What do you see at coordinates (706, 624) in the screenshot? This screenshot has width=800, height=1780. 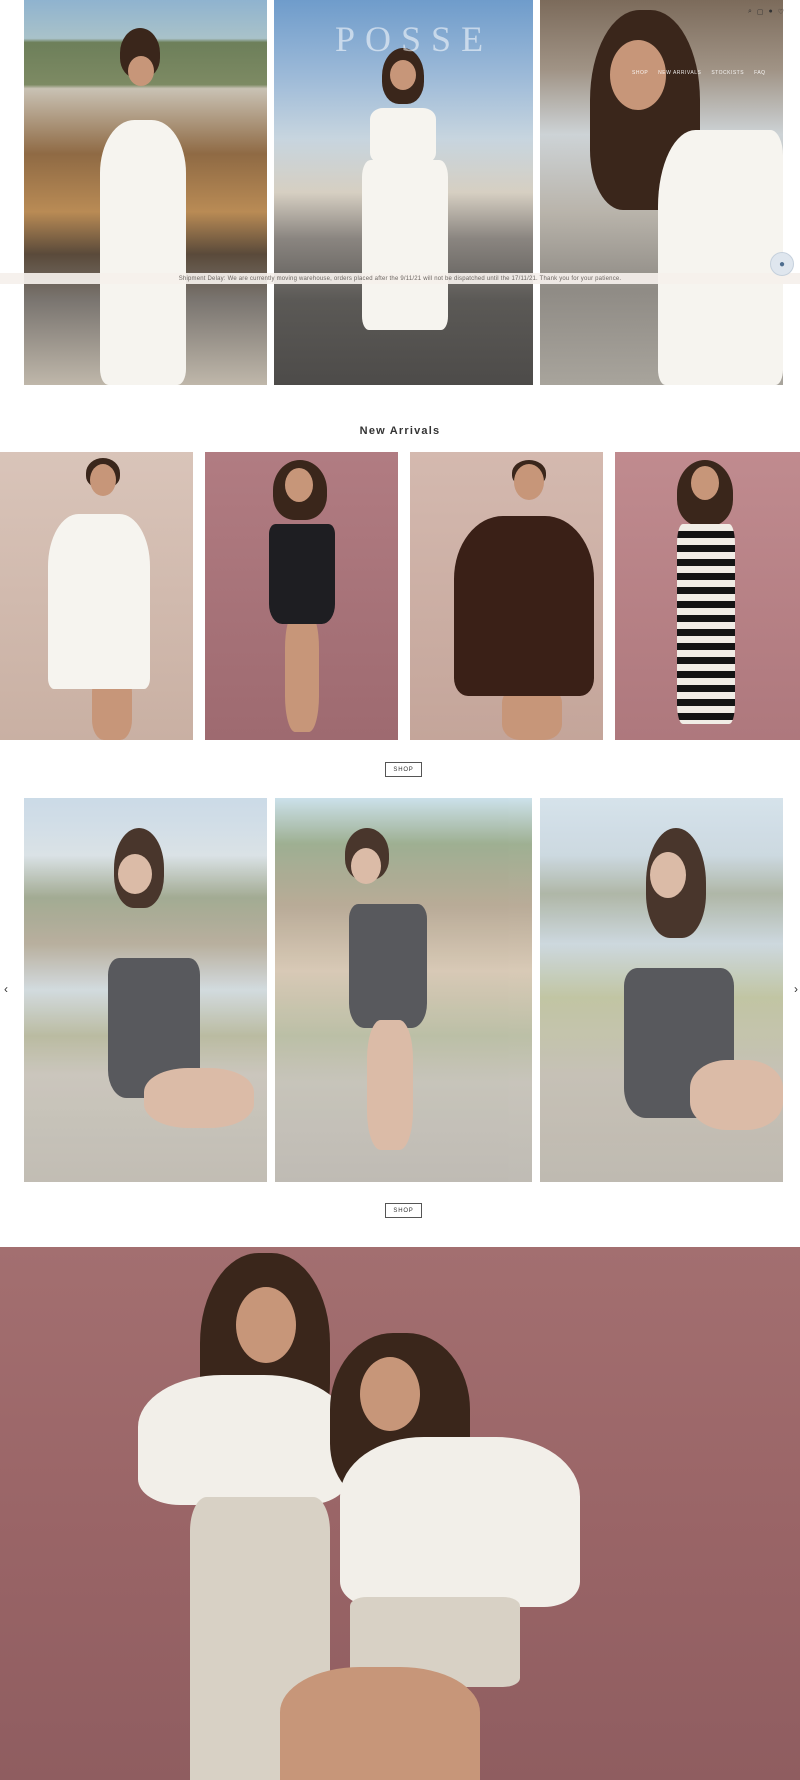 I see `striped-dress` at bounding box center [706, 624].